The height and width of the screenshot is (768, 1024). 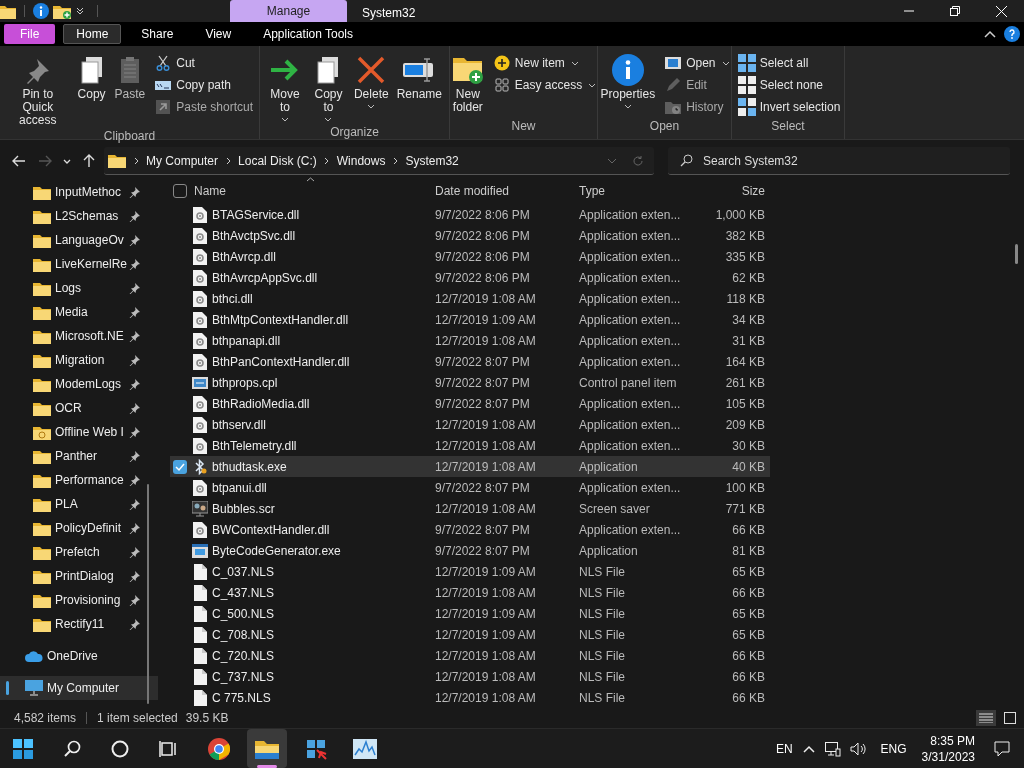 I want to click on sidebar-item: L2Schemas, so click(x=79, y=216).